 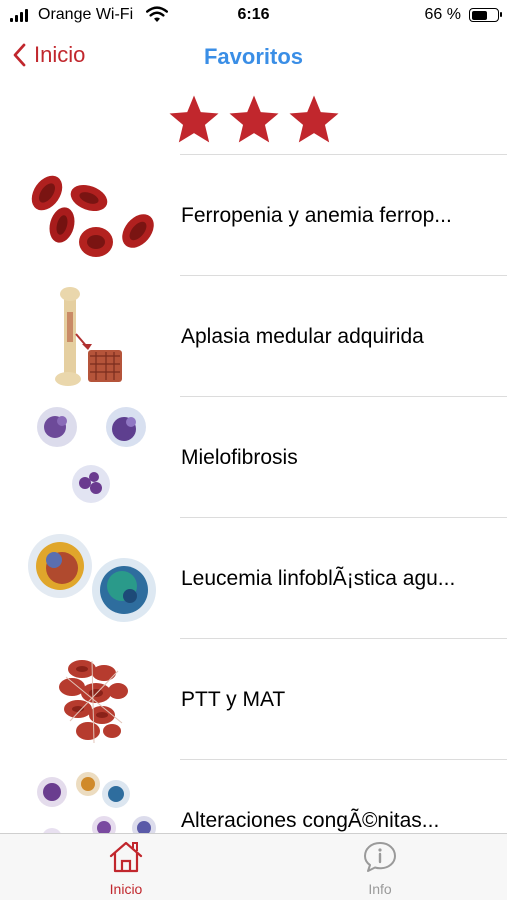 I want to click on lymphoblasts-icon, so click(x=92, y=578).